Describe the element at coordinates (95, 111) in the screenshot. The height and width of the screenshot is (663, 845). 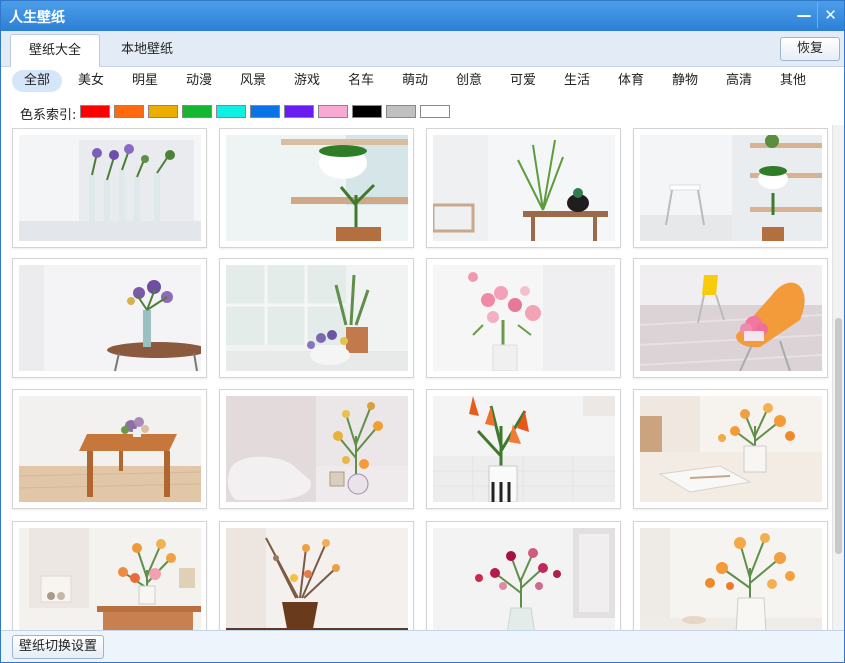
I see `color-swatch-red` at that location.